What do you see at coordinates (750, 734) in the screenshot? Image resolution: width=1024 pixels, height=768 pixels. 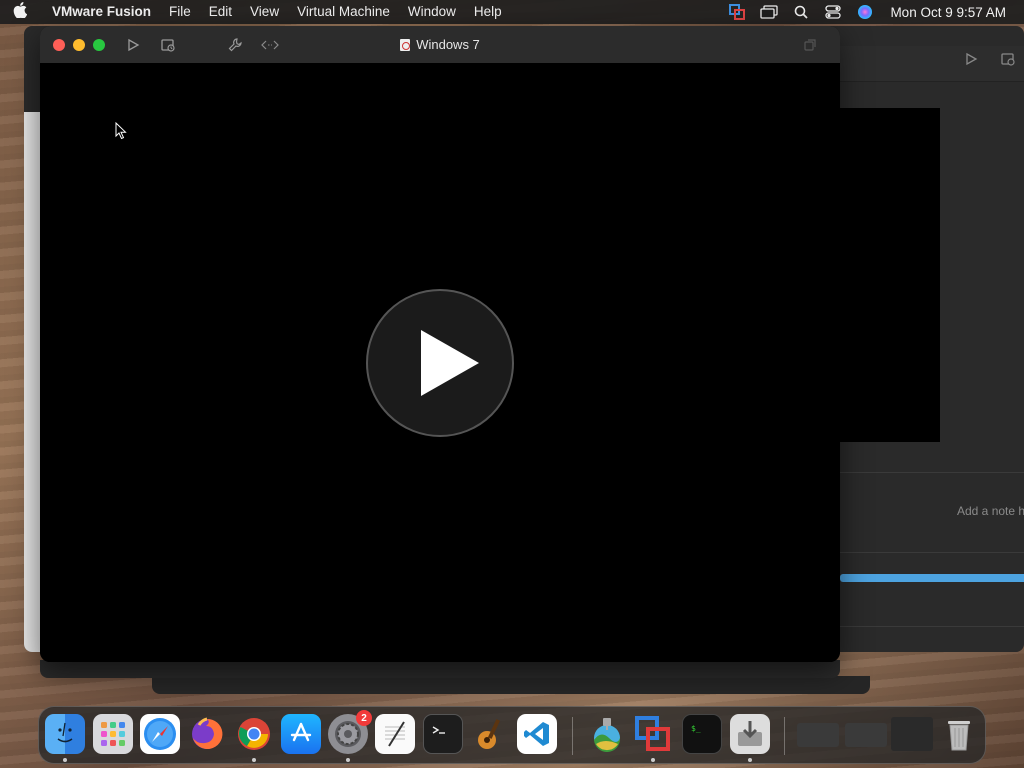 I see `installer-icon` at bounding box center [750, 734].